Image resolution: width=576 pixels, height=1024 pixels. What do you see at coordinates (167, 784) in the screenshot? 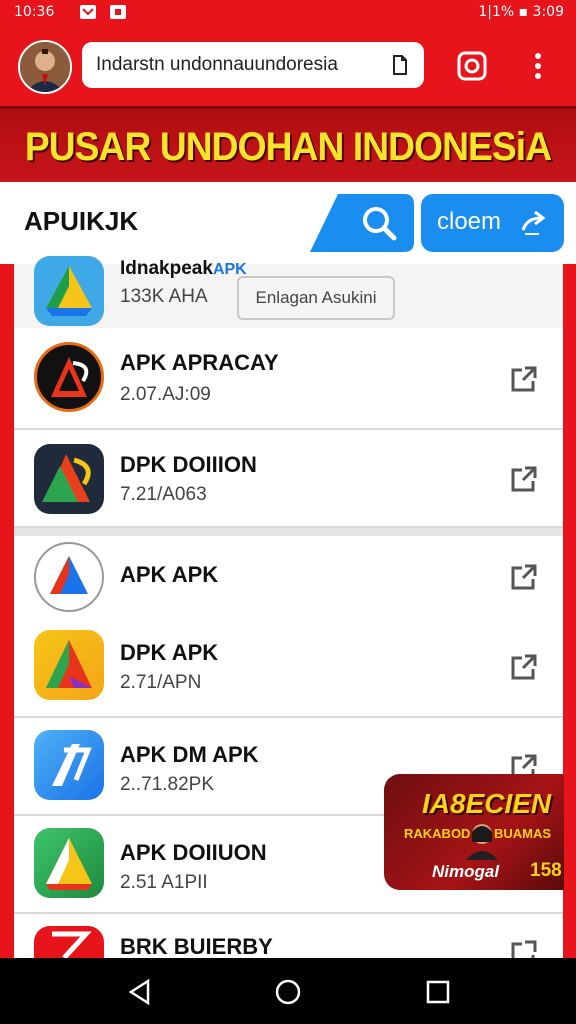
I see `app-version: 2..71.82PK` at bounding box center [167, 784].